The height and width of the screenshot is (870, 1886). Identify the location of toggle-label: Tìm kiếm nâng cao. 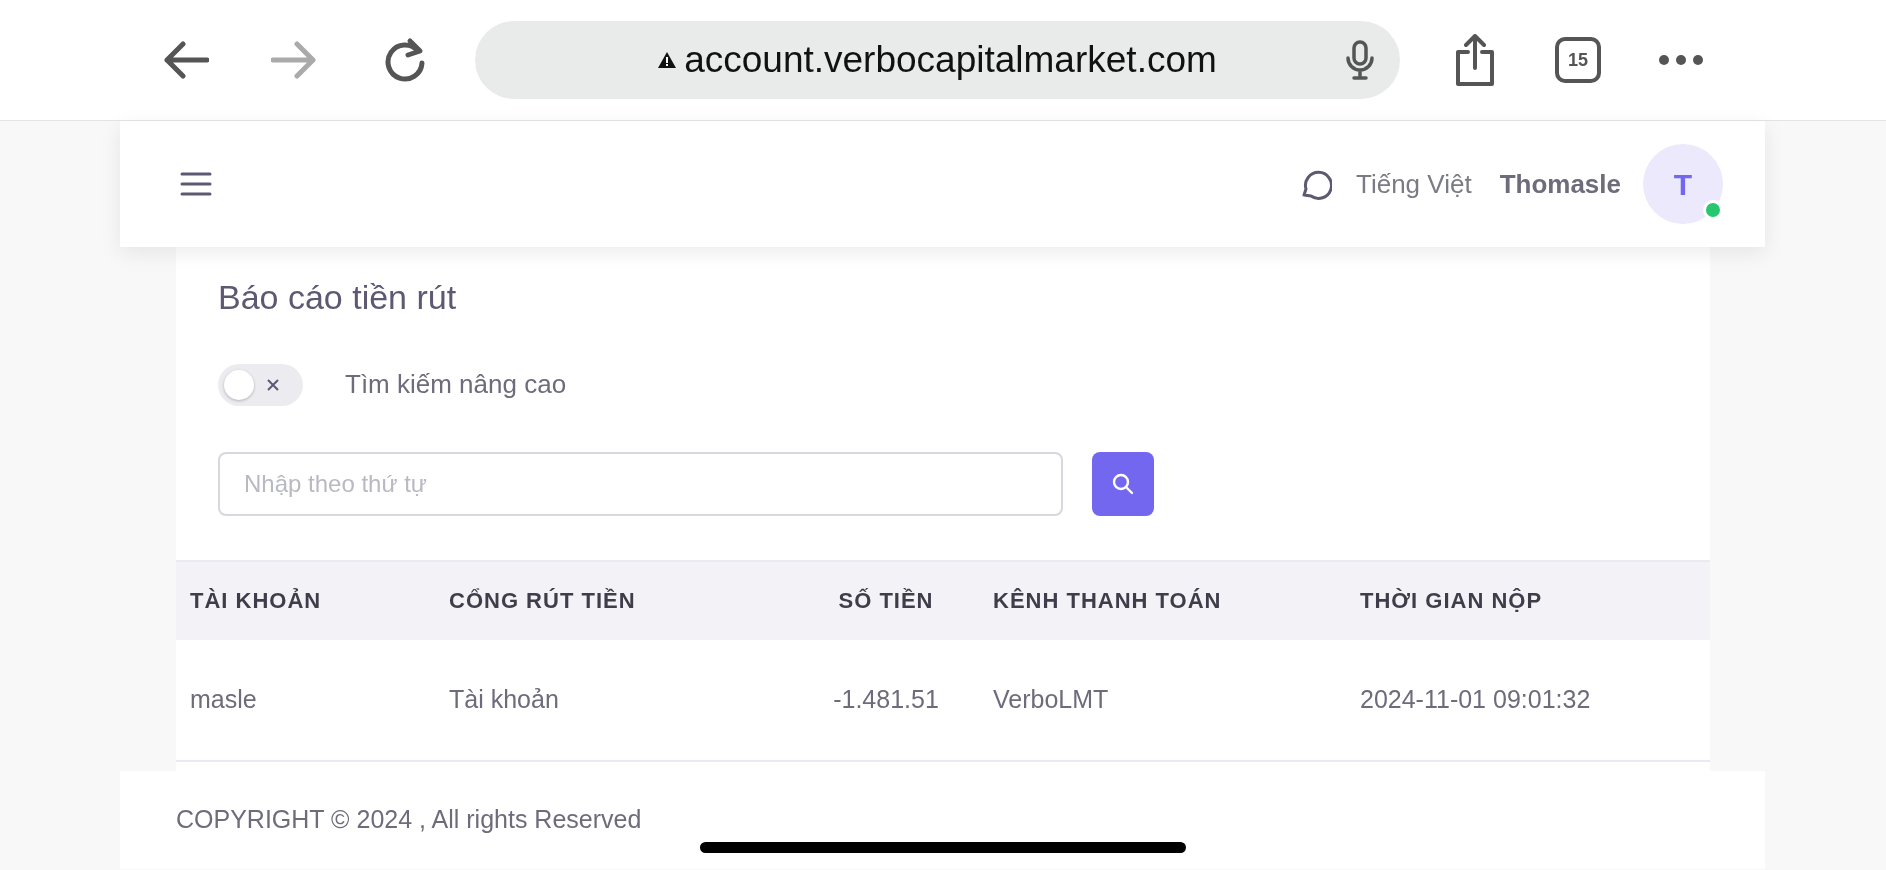
(456, 385).